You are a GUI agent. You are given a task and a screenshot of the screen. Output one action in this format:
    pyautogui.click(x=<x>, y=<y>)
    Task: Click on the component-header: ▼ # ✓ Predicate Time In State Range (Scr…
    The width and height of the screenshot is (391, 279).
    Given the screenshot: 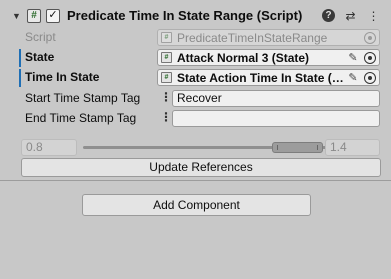 What is the action you would take?
    pyautogui.click(x=195, y=15)
    